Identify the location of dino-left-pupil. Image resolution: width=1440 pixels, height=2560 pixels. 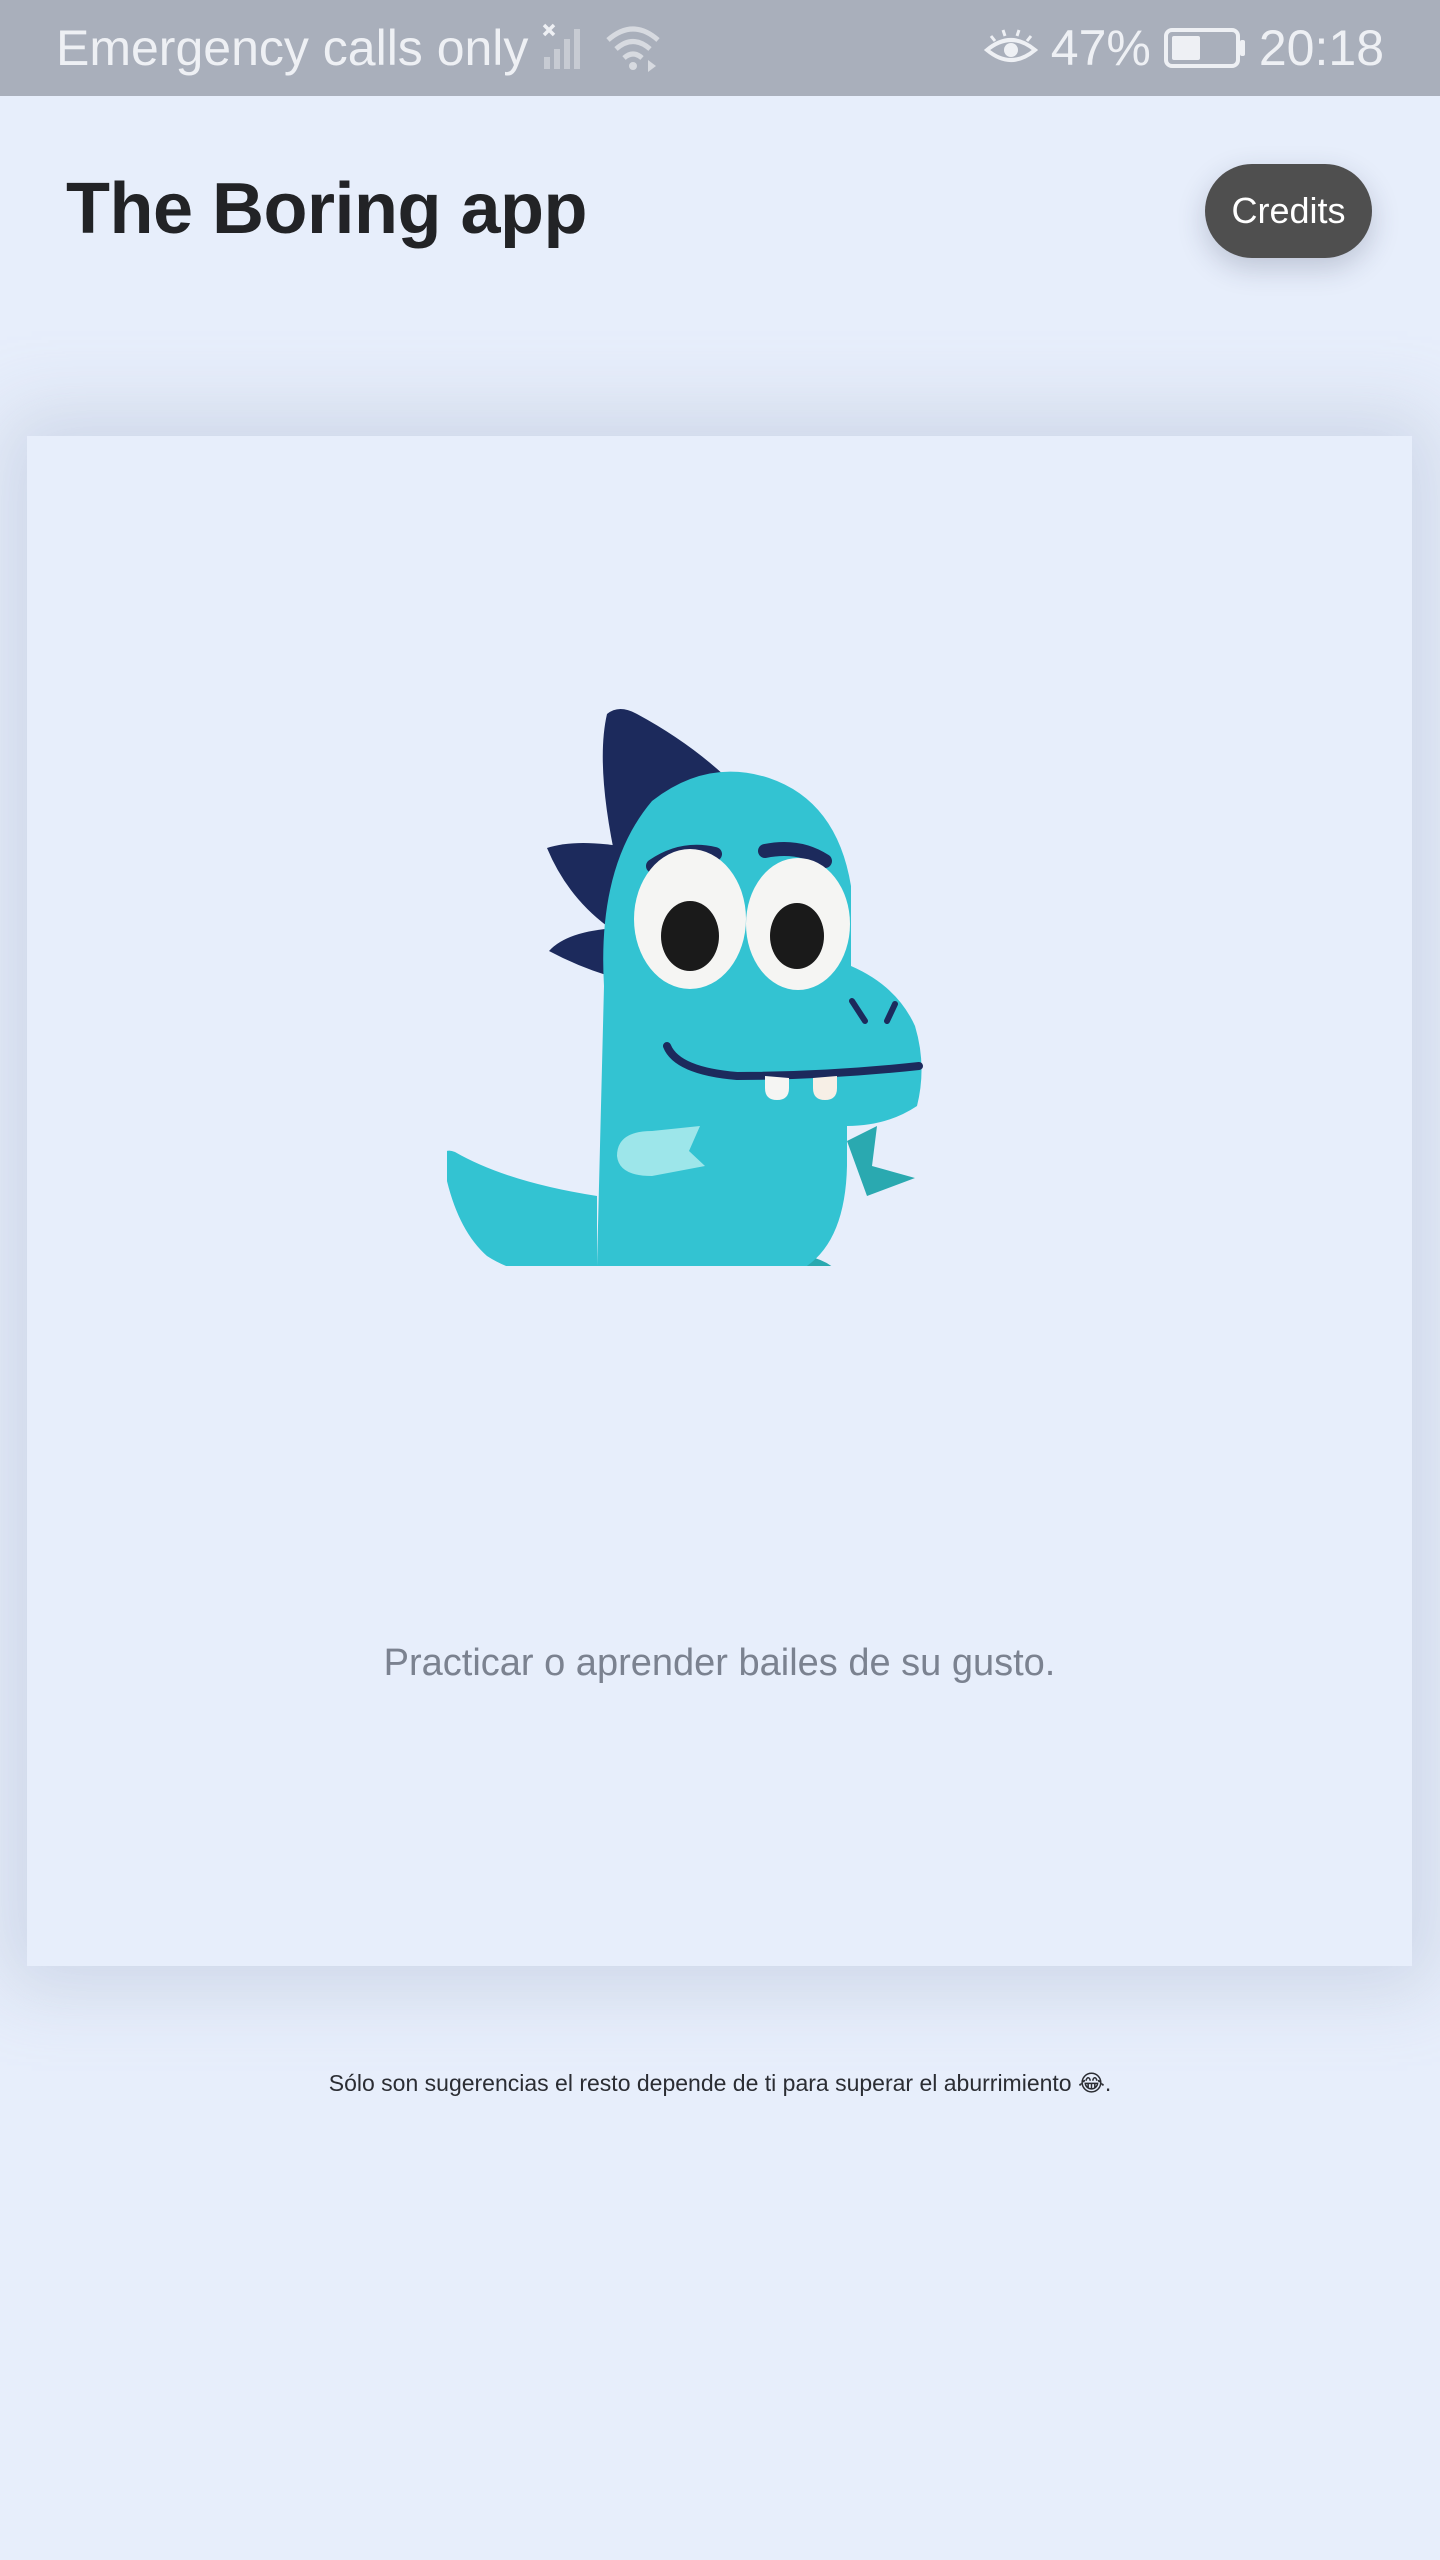
(690, 936).